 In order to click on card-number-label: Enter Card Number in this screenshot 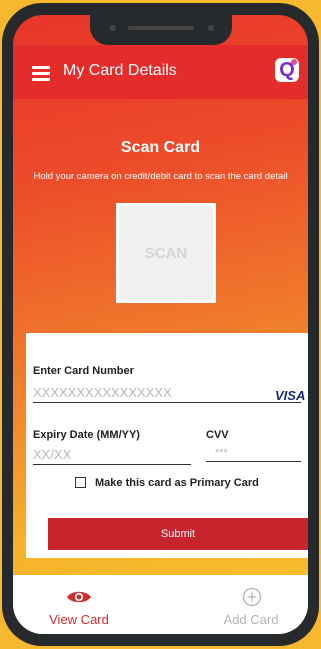, I will do `click(83, 371)`.